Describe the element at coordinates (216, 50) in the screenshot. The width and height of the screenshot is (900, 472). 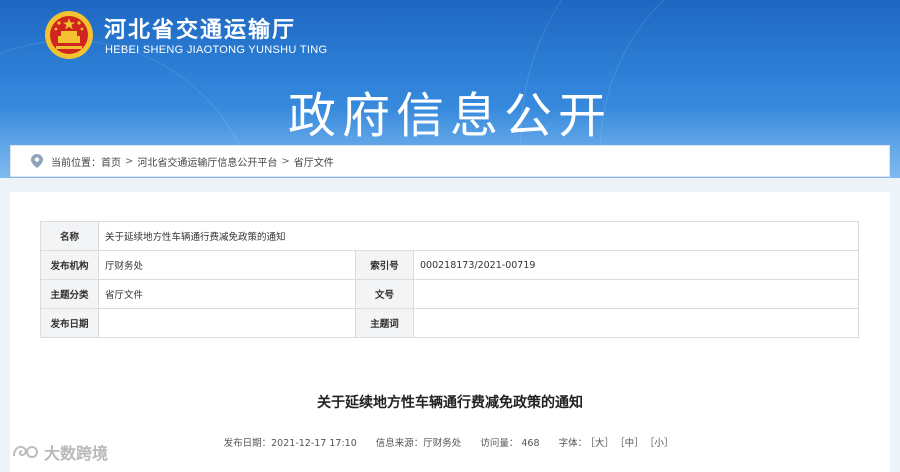
I see `site-name-pinyin: HEBEI SHENG JIAOTONG YUNSHU TING` at that location.